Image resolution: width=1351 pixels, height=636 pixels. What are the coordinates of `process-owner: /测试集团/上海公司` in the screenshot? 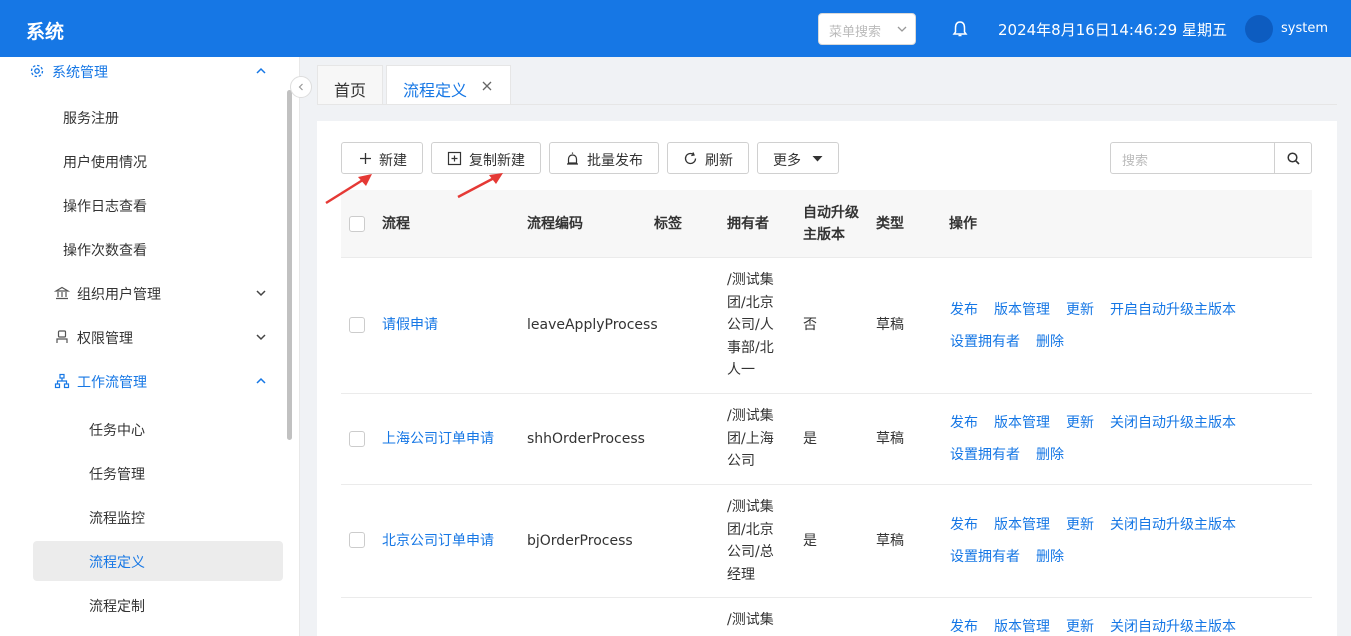 It's located at (750, 438).